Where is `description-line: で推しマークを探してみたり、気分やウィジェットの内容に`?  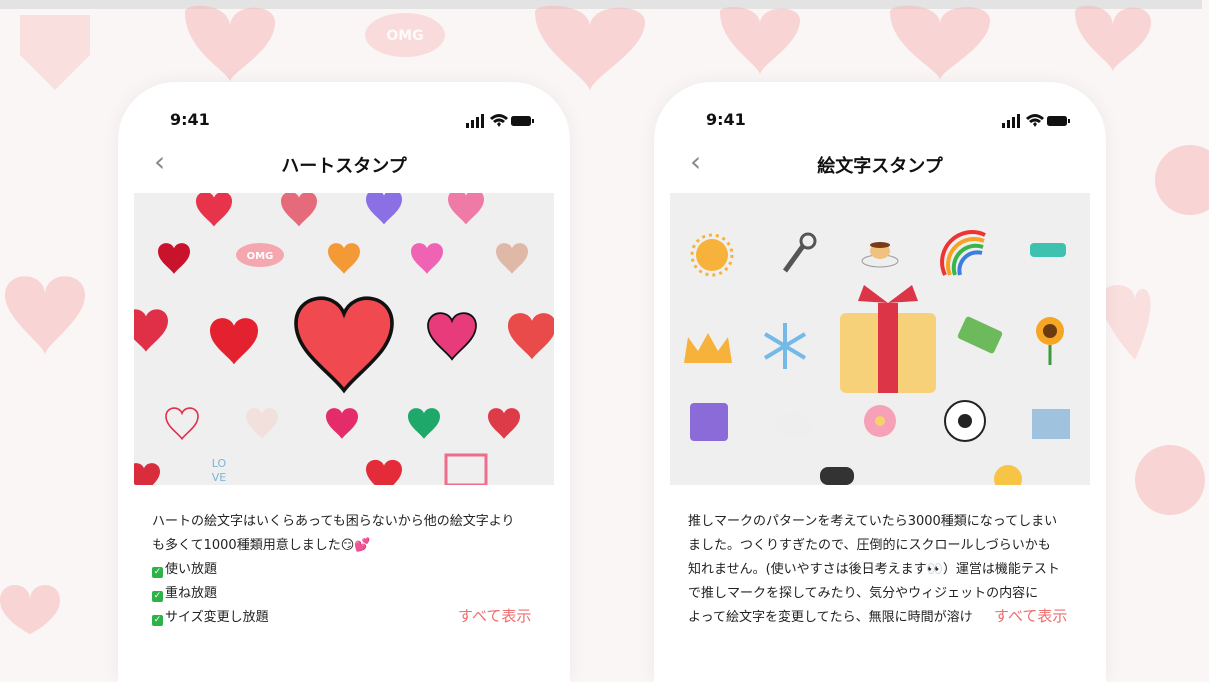 description-line: で推しマークを探してみたり、気分やウィジェットの内容に is located at coordinates (863, 593).